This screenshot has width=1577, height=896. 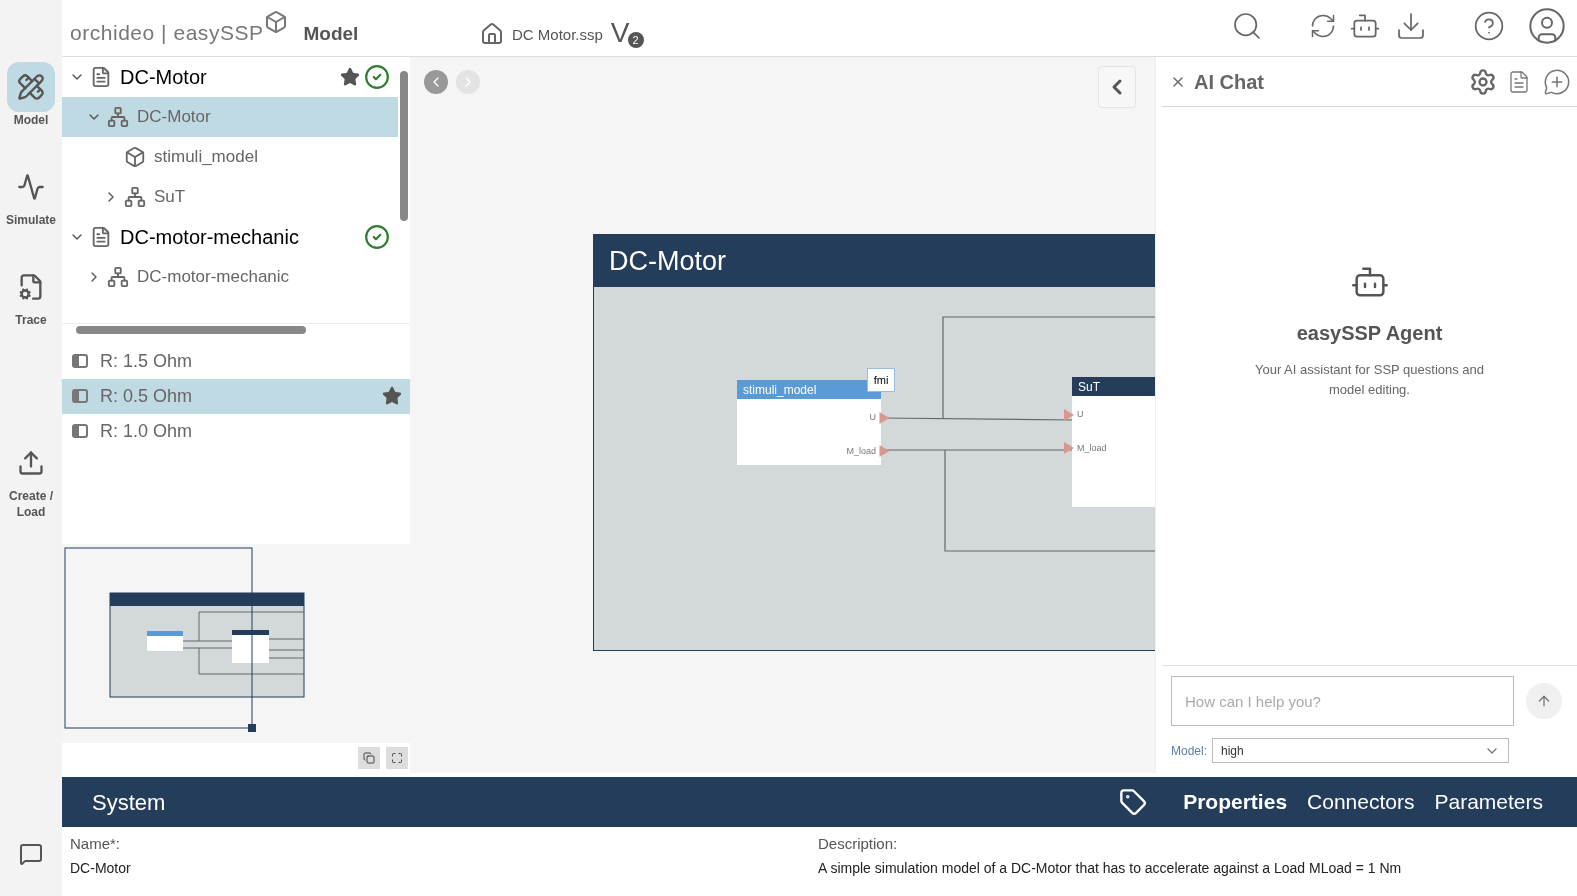 I want to click on panel-tab: Connectors, so click(x=1361, y=802).